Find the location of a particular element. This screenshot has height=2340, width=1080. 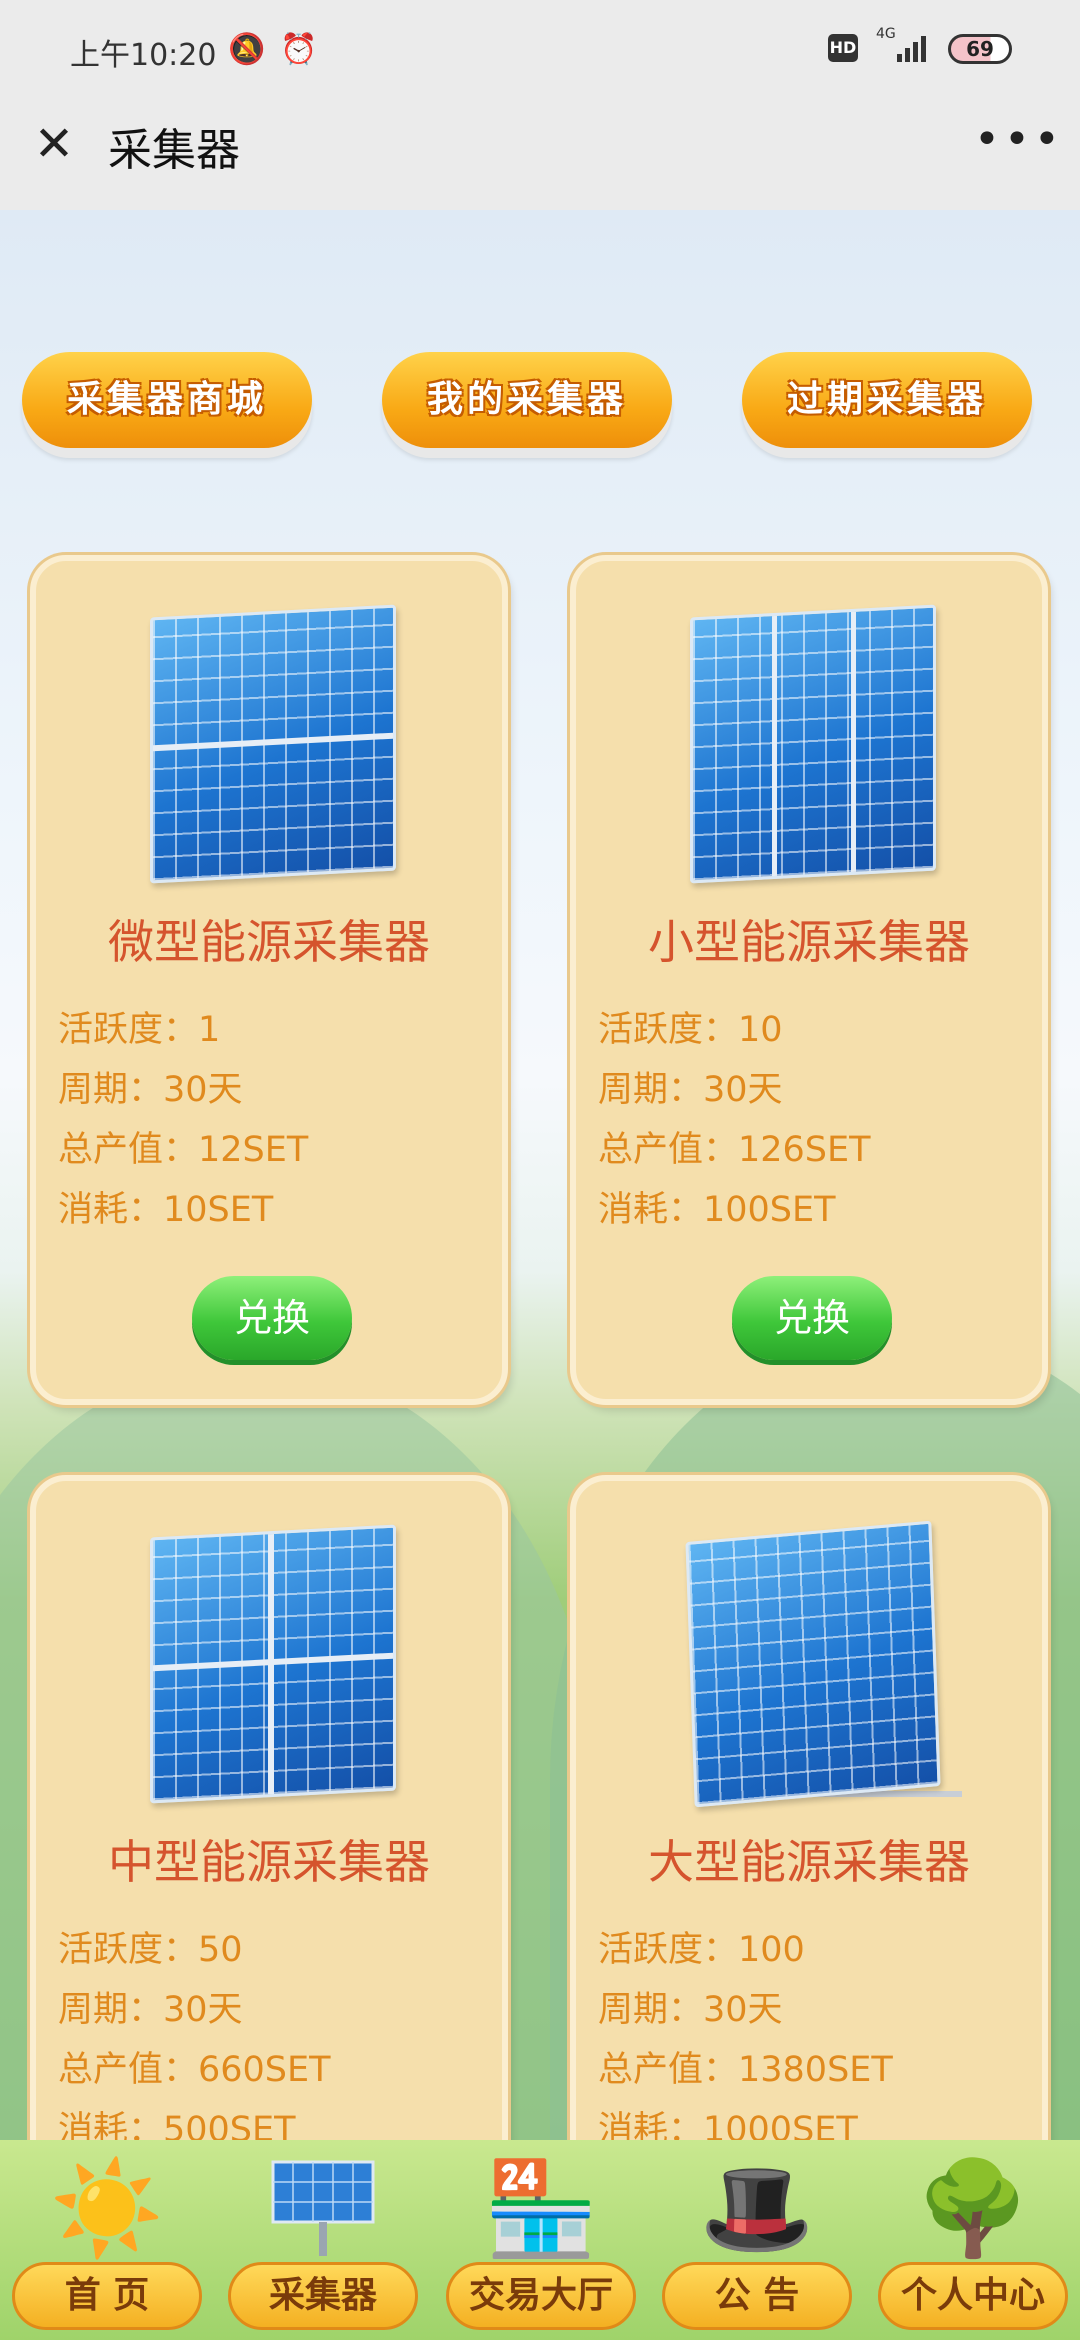

product-output: 总产值：12SET is located at coordinates (183, 1150).